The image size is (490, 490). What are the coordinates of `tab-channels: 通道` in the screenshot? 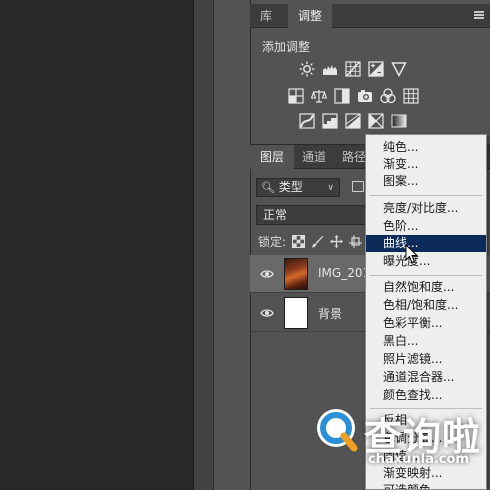 It's located at (314, 157).